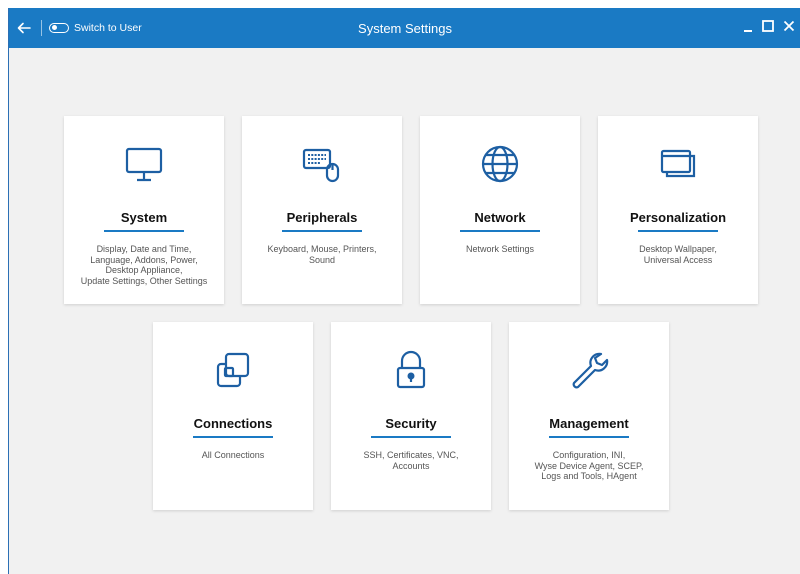  What do you see at coordinates (321, 165) in the screenshot?
I see `keyboard-mouse-icon` at bounding box center [321, 165].